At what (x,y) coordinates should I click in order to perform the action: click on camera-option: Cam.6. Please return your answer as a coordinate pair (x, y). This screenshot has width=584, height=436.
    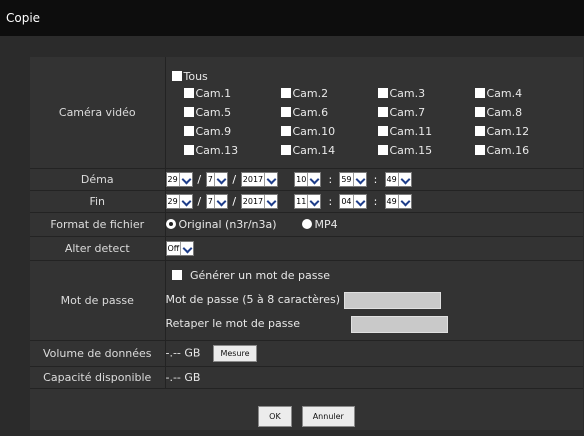
    Looking at the image, I should click on (329, 112).